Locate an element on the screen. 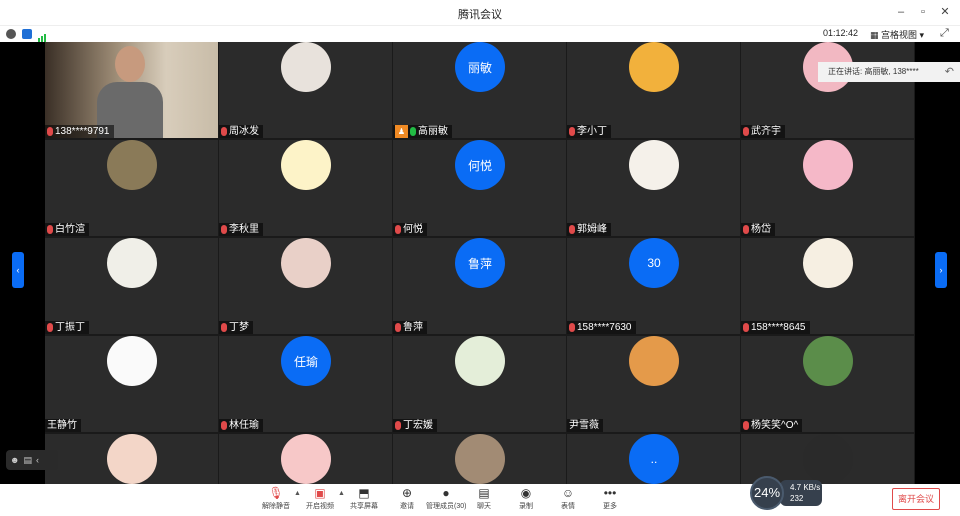  unmute-button: 🎙 解除静音 is located at coordinates (276, 500).